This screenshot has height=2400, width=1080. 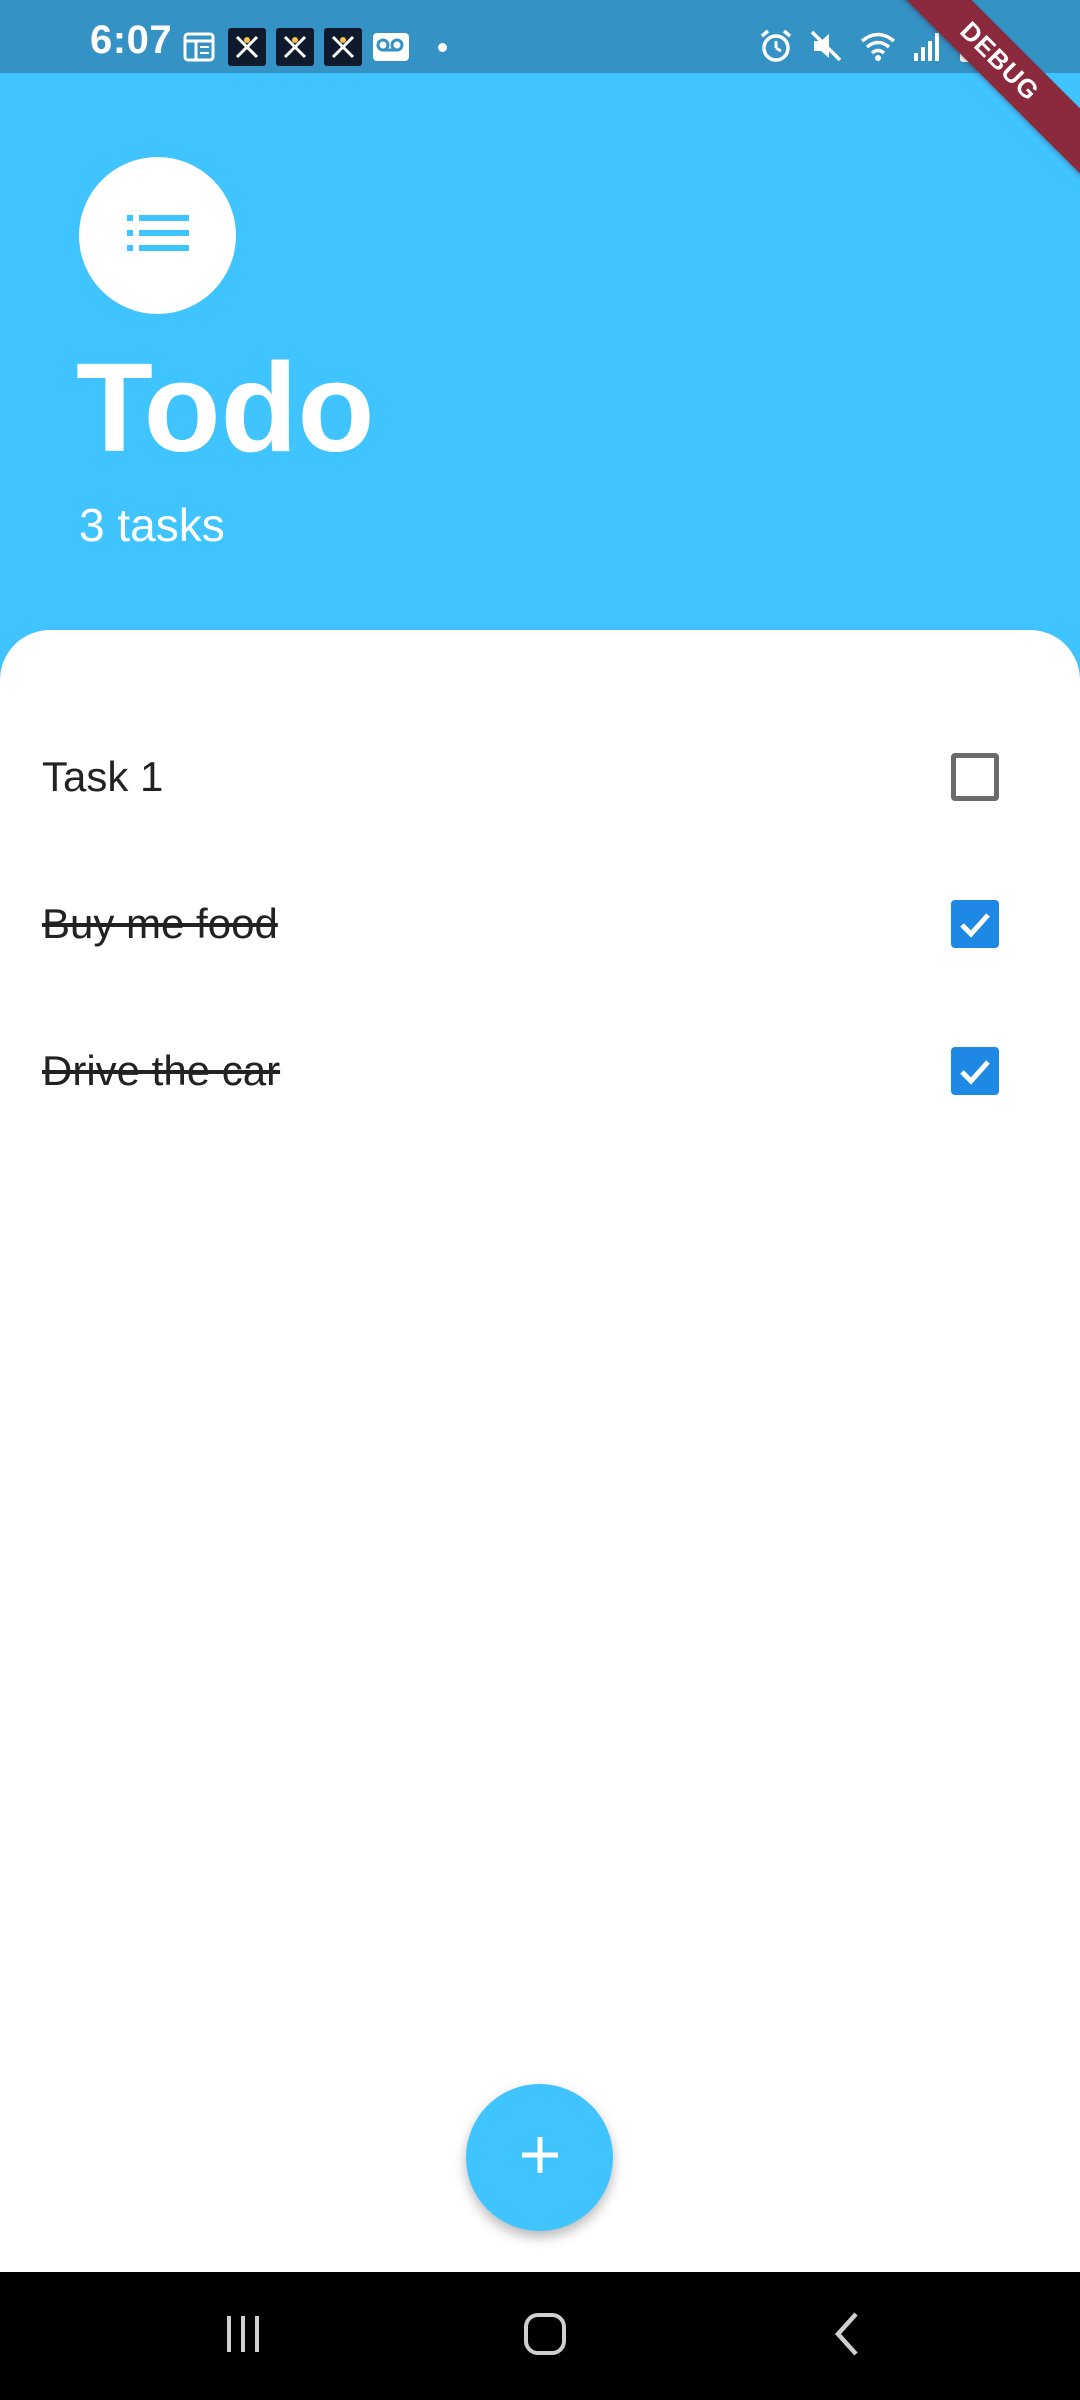 I want to click on recents-button, so click(x=243, y=2336).